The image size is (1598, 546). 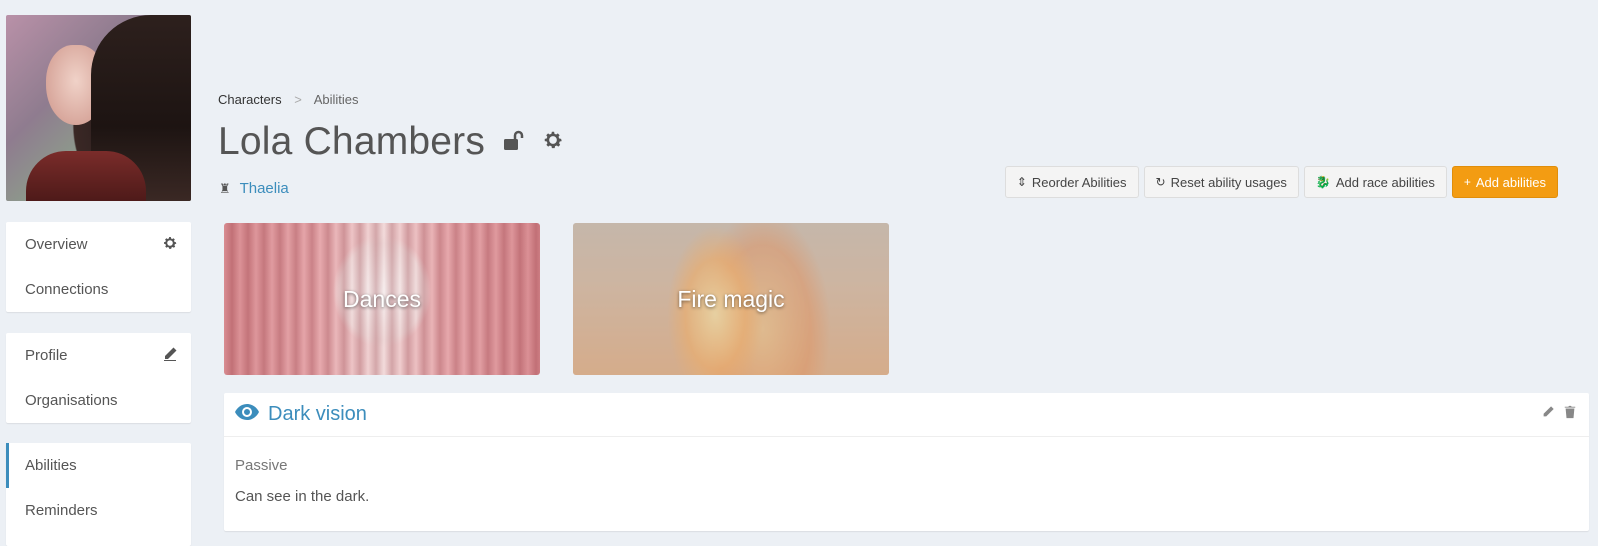 I want to click on sidebar-group-2: Profile Organisations, so click(x=98, y=378).